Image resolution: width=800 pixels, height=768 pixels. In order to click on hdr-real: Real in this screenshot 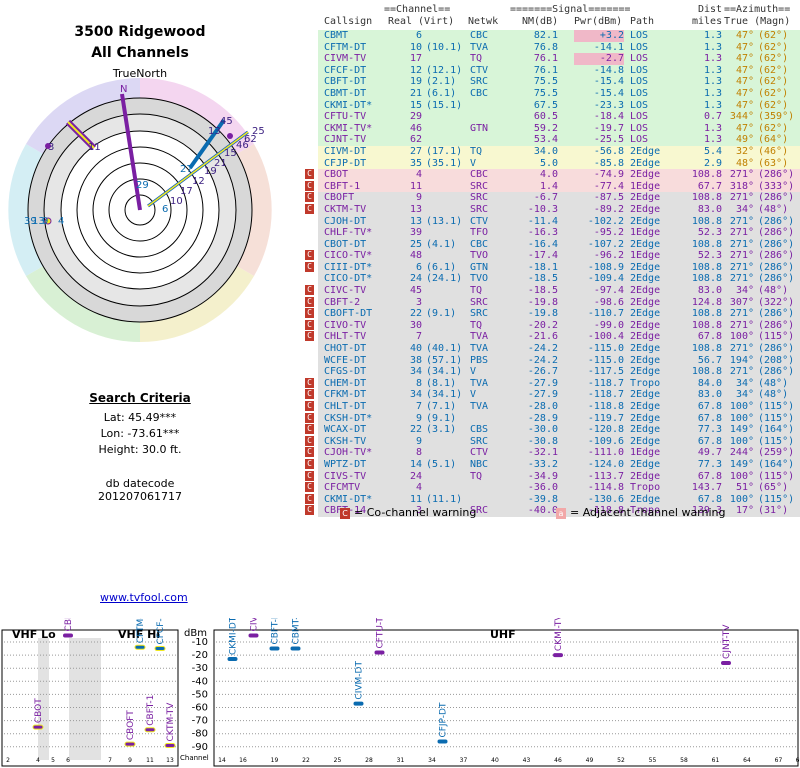, I will do `click(400, 21)`.